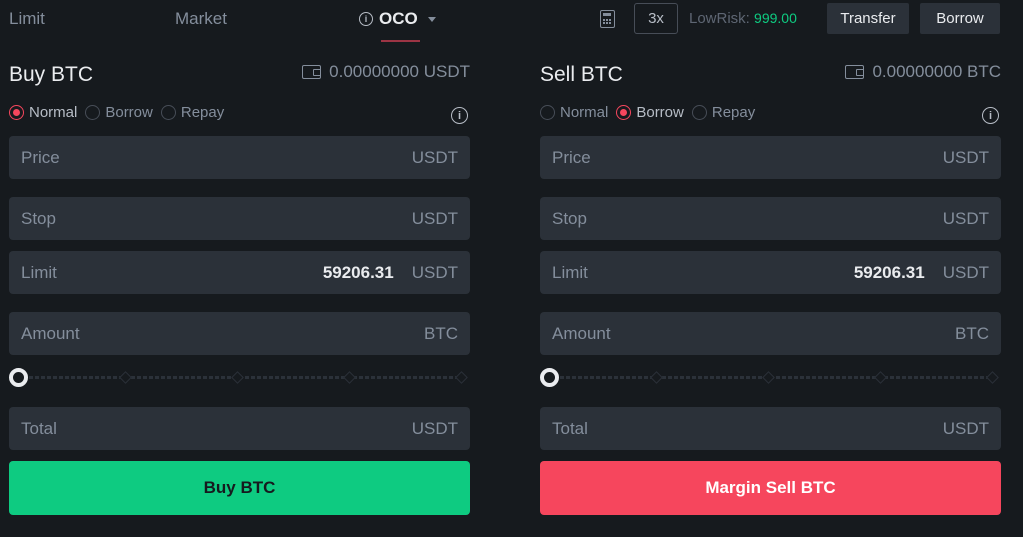 This screenshot has height=537, width=1023. Describe the element at coordinates (770, 157) in the screenshot. I see `sell-price-input: Price USDT` at that location.